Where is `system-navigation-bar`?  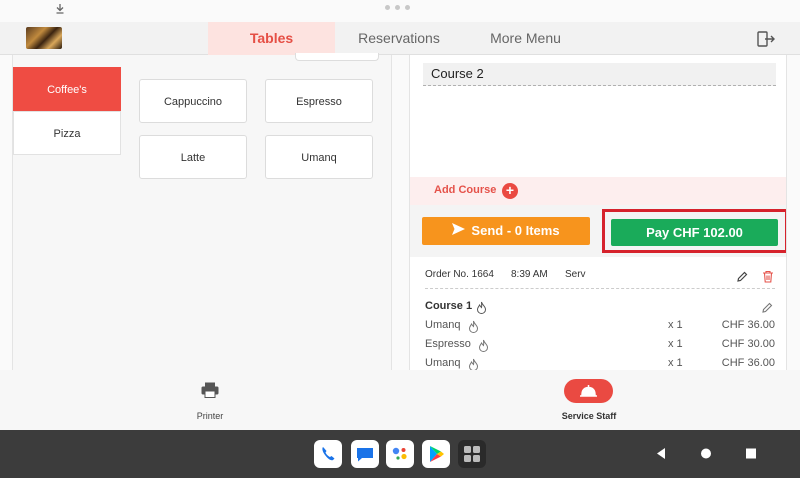 system-navigation-bar is located at coordinates (400, 454).